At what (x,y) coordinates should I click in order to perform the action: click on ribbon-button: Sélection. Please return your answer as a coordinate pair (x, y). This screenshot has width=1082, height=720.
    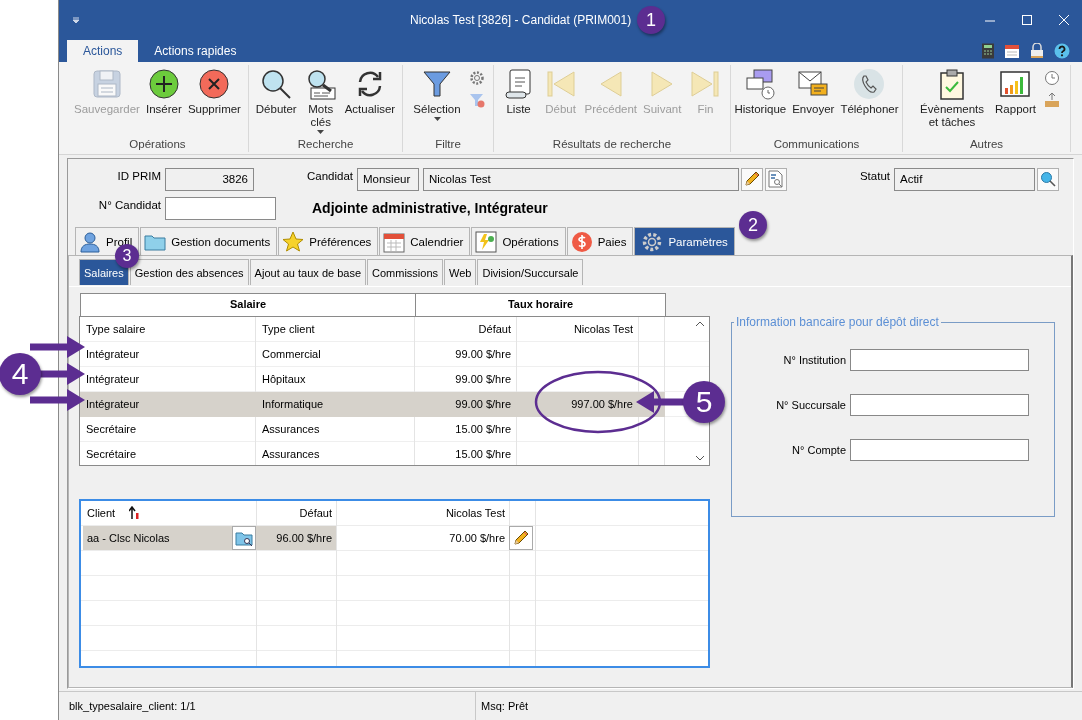
    Looking at the image, I should click on (437, 95).